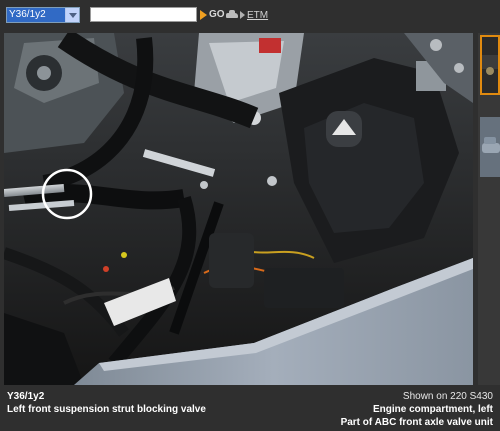 This screenshot has height=431, width=500. I want to click on search-input, so click(143, 14).